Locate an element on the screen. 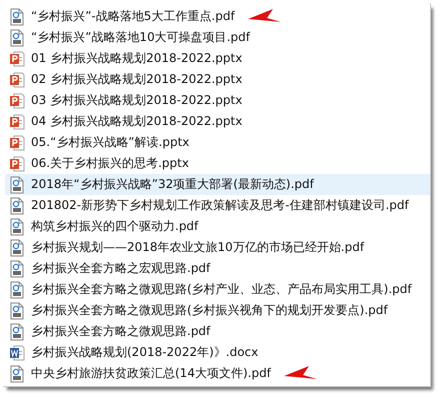  file-item: 05.“乡村振兴战略”解读.pptx is located at coordinates (217, 142).